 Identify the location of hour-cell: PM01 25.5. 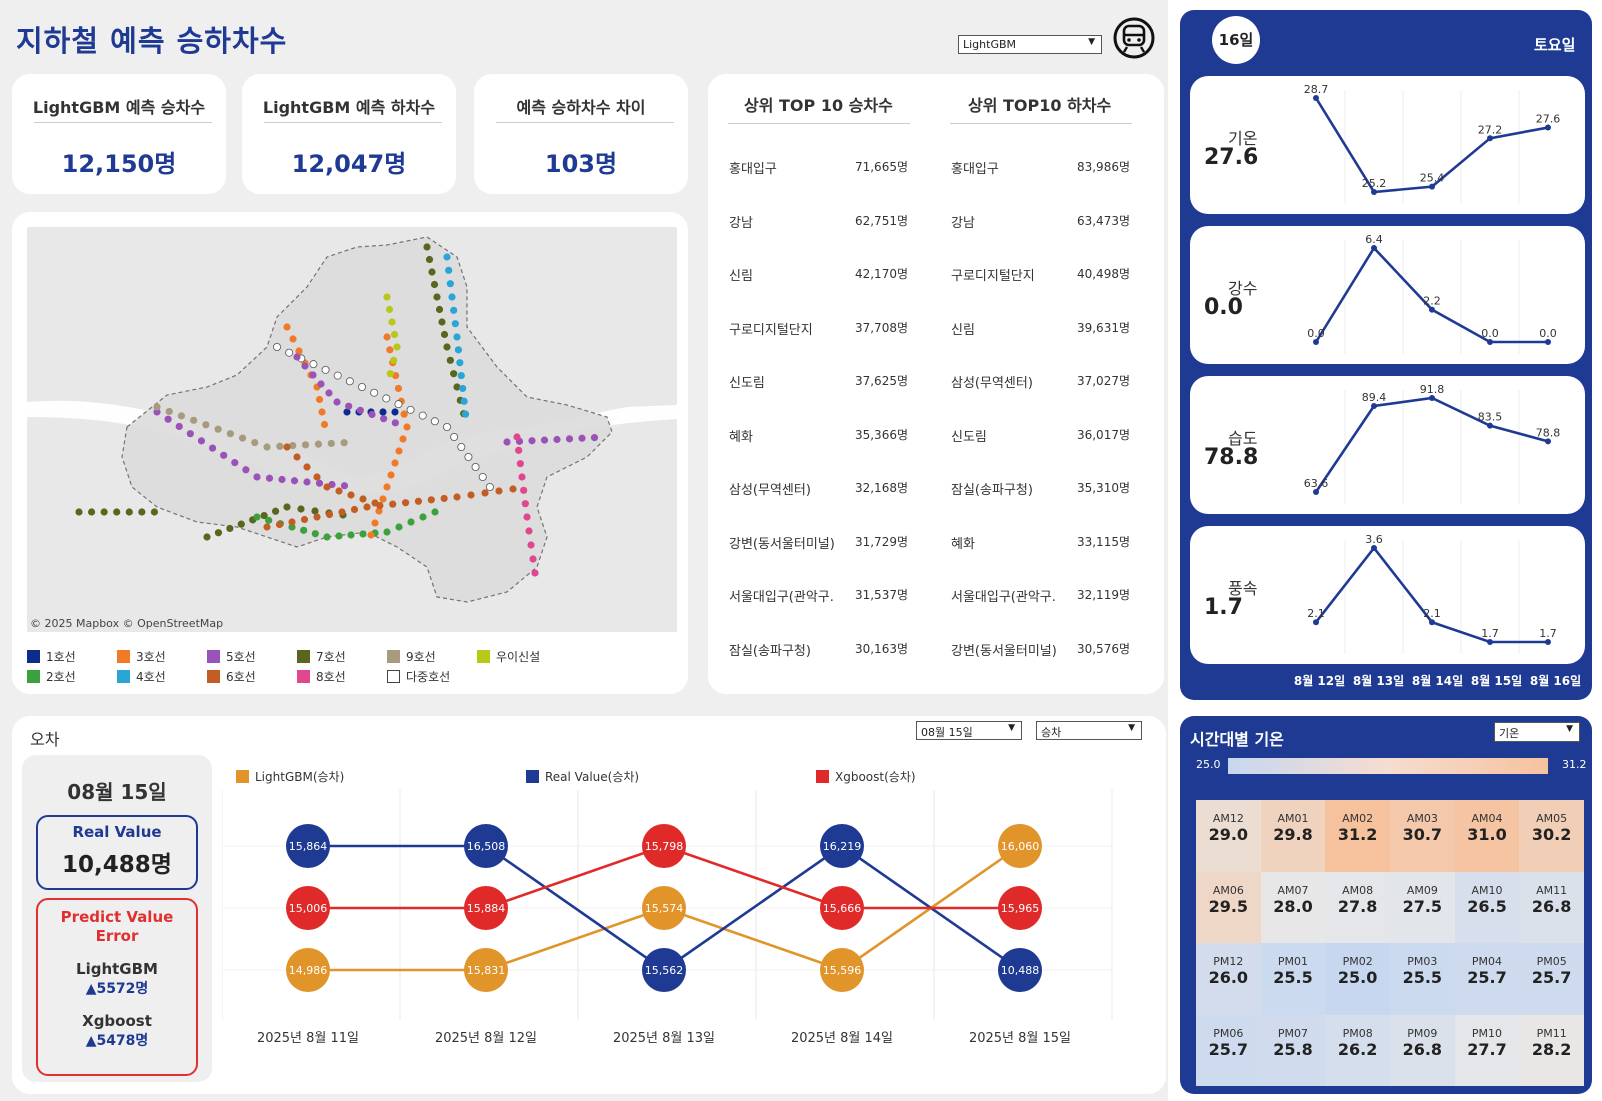
(1293, 979).